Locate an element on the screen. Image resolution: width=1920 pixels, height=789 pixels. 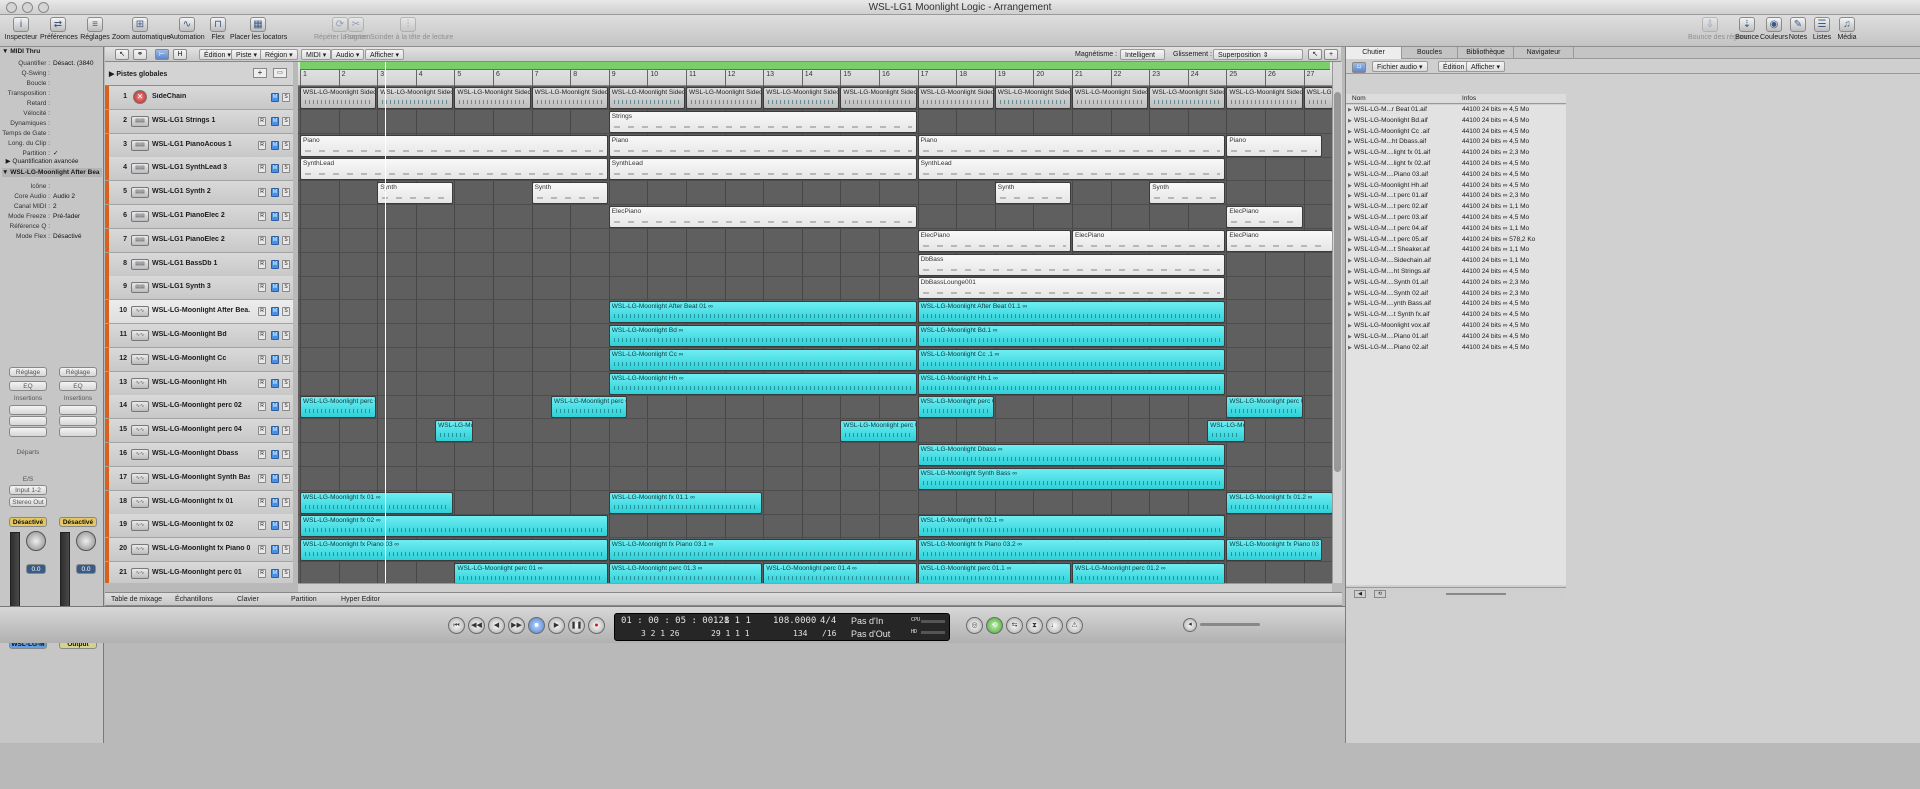
reglages-button: ≡ Réglages is located at coordinates (95, 31).